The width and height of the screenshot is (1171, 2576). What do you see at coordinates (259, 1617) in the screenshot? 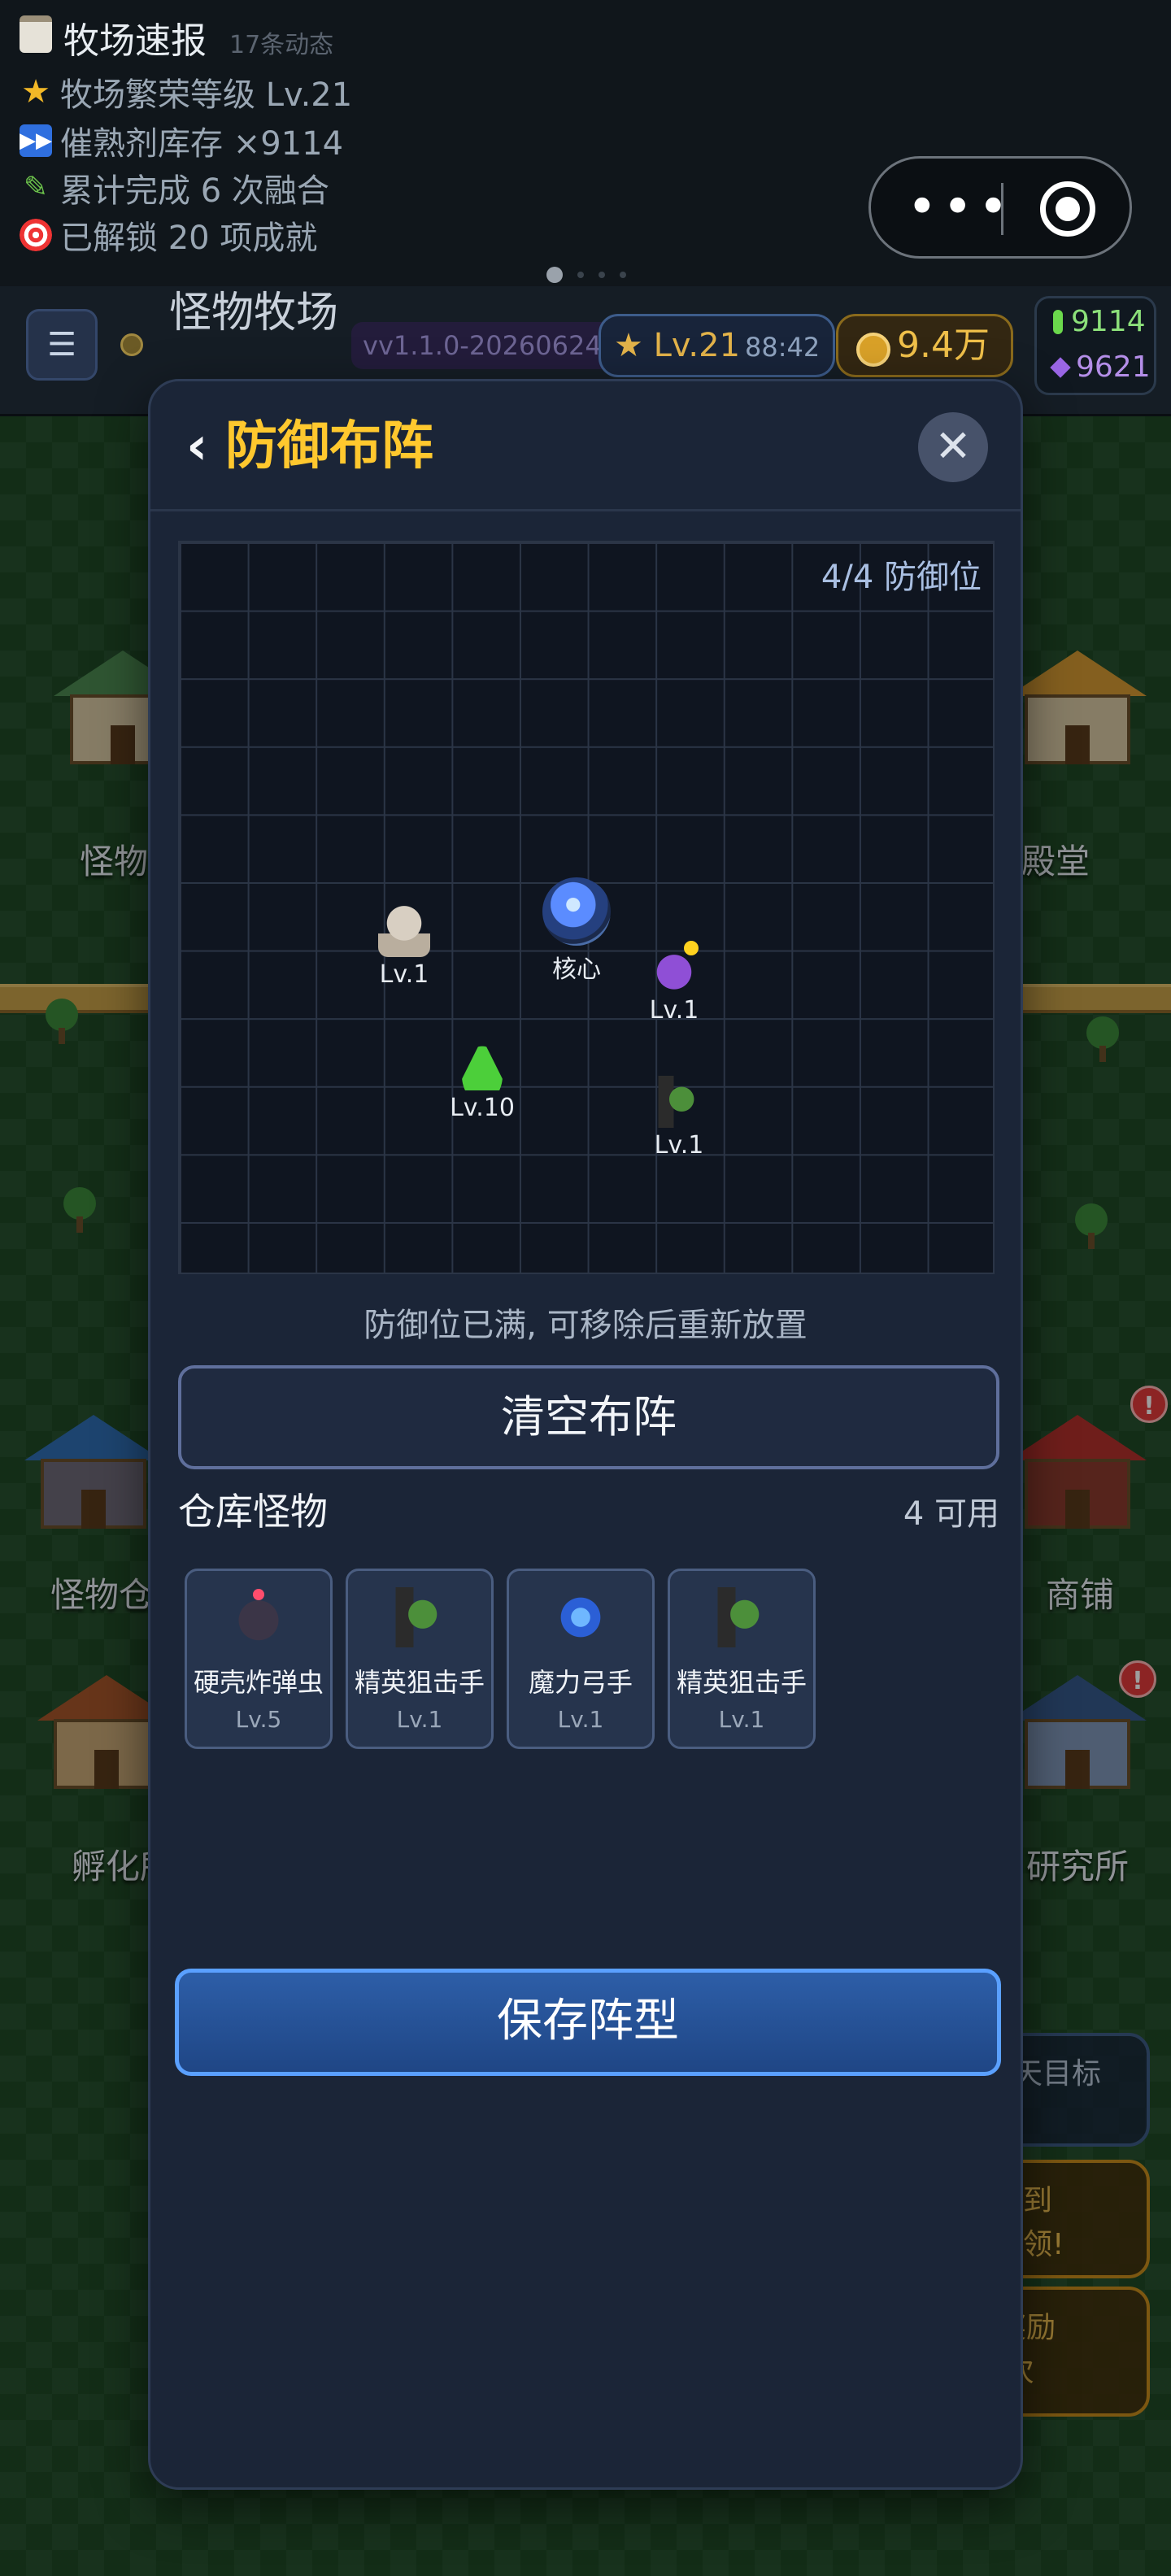
I see `bomb-bug-icon` at bounding box center [259, 1617].